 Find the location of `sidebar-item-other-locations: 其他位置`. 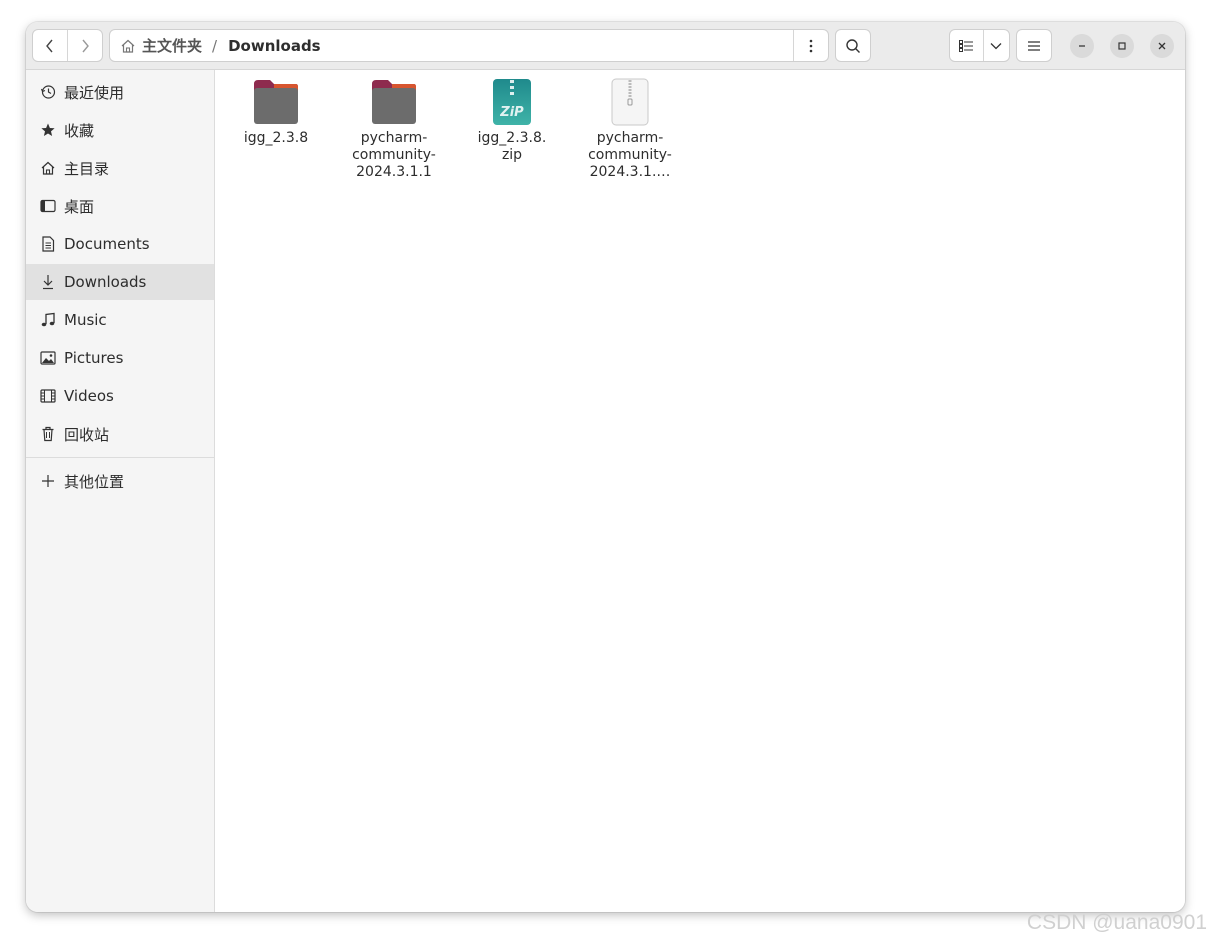

sidebar-item-other-locations: 其他位置 is located at coordinates (120, 481).